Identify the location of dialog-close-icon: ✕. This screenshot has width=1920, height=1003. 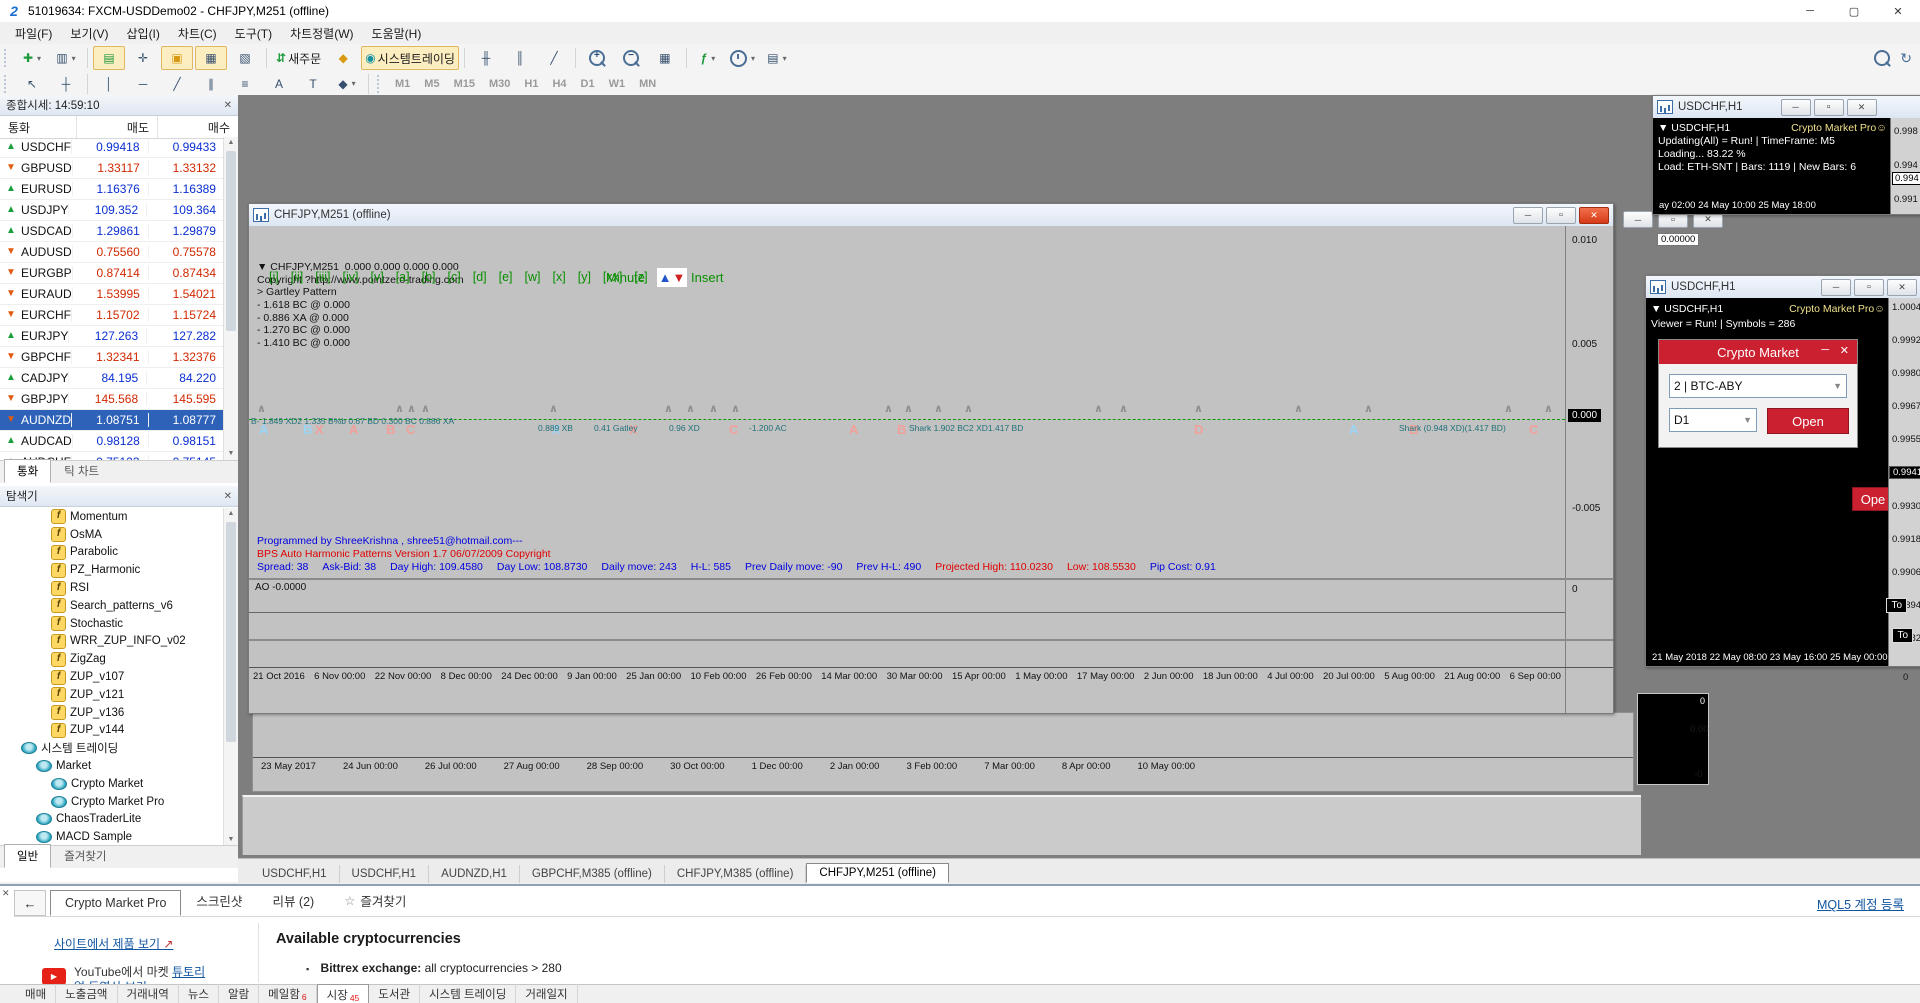
(1844, 350).